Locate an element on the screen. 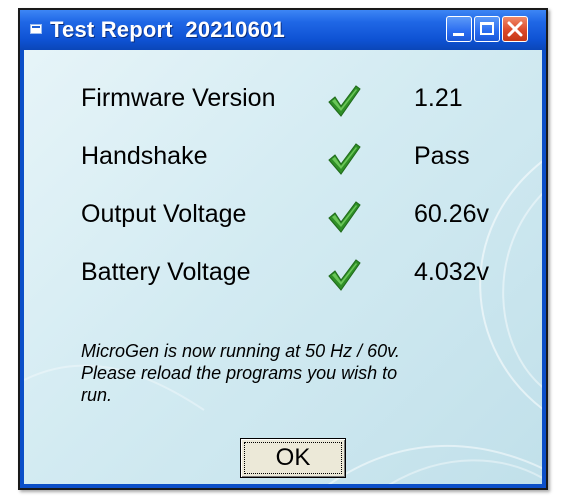 The image size is (564, 499). maximize-icon is located at coordinates (487, 28).